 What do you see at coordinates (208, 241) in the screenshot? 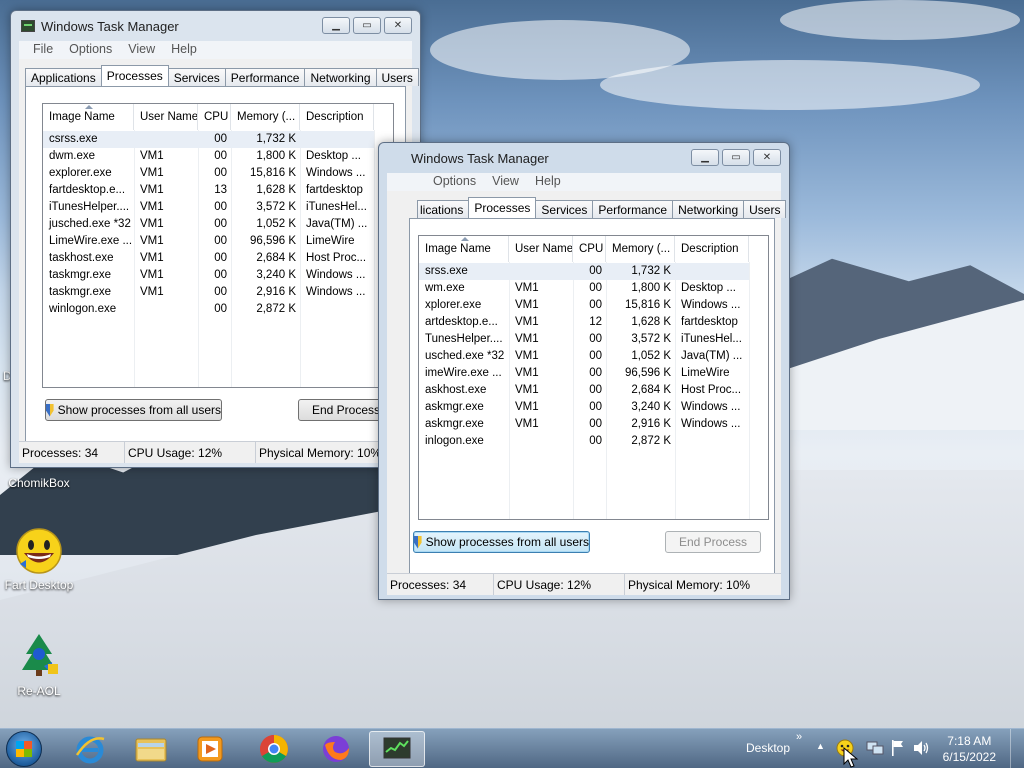
I see `table-row: LimeWire.exe ... VM1 00 96,596 K LimeWire` at bounding box center [208, 241].